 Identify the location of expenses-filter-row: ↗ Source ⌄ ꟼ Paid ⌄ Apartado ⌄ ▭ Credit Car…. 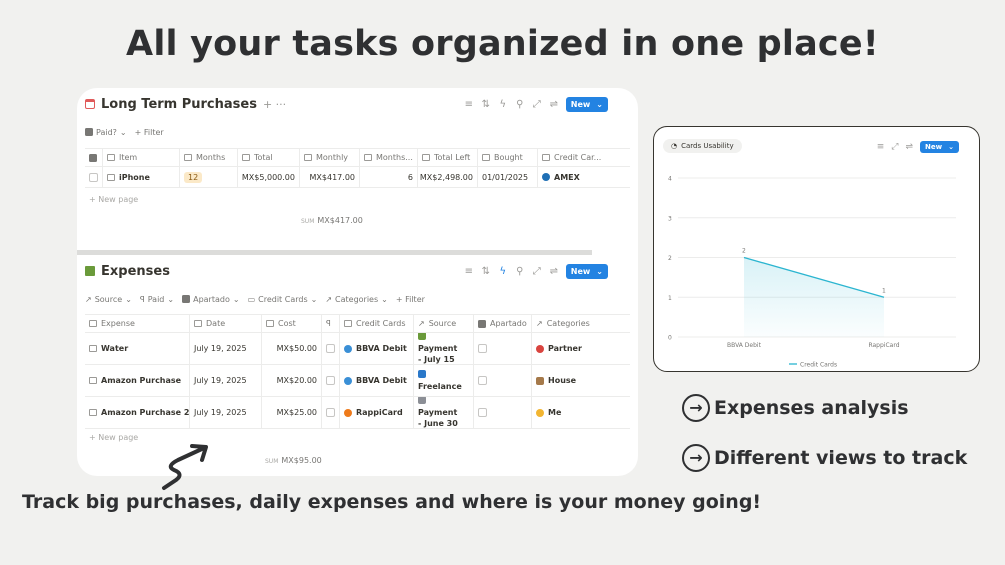
(255, 299).